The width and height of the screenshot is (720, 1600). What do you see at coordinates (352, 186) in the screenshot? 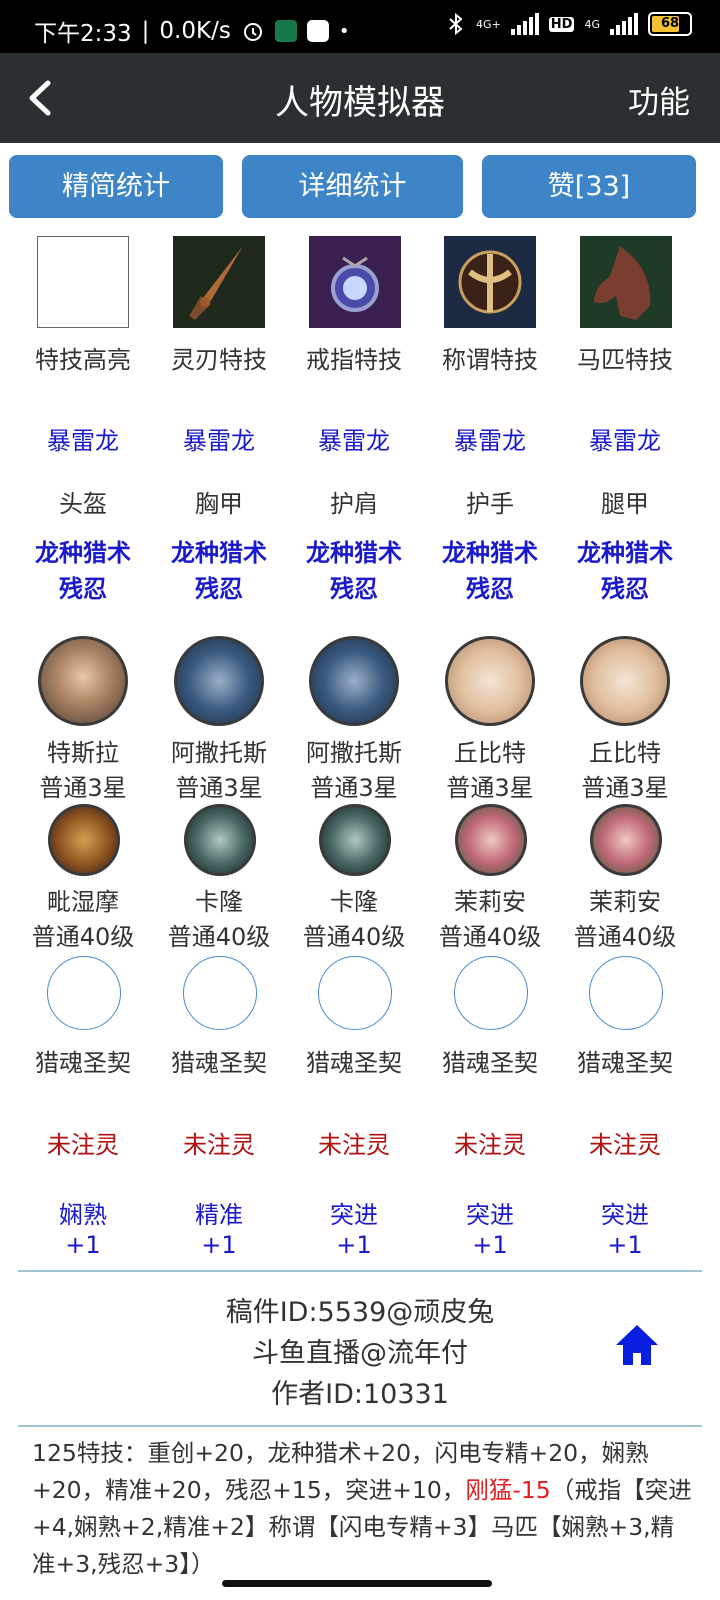
I see `detailed-stats-button: 详细统计` at bounding box center [352, 186].